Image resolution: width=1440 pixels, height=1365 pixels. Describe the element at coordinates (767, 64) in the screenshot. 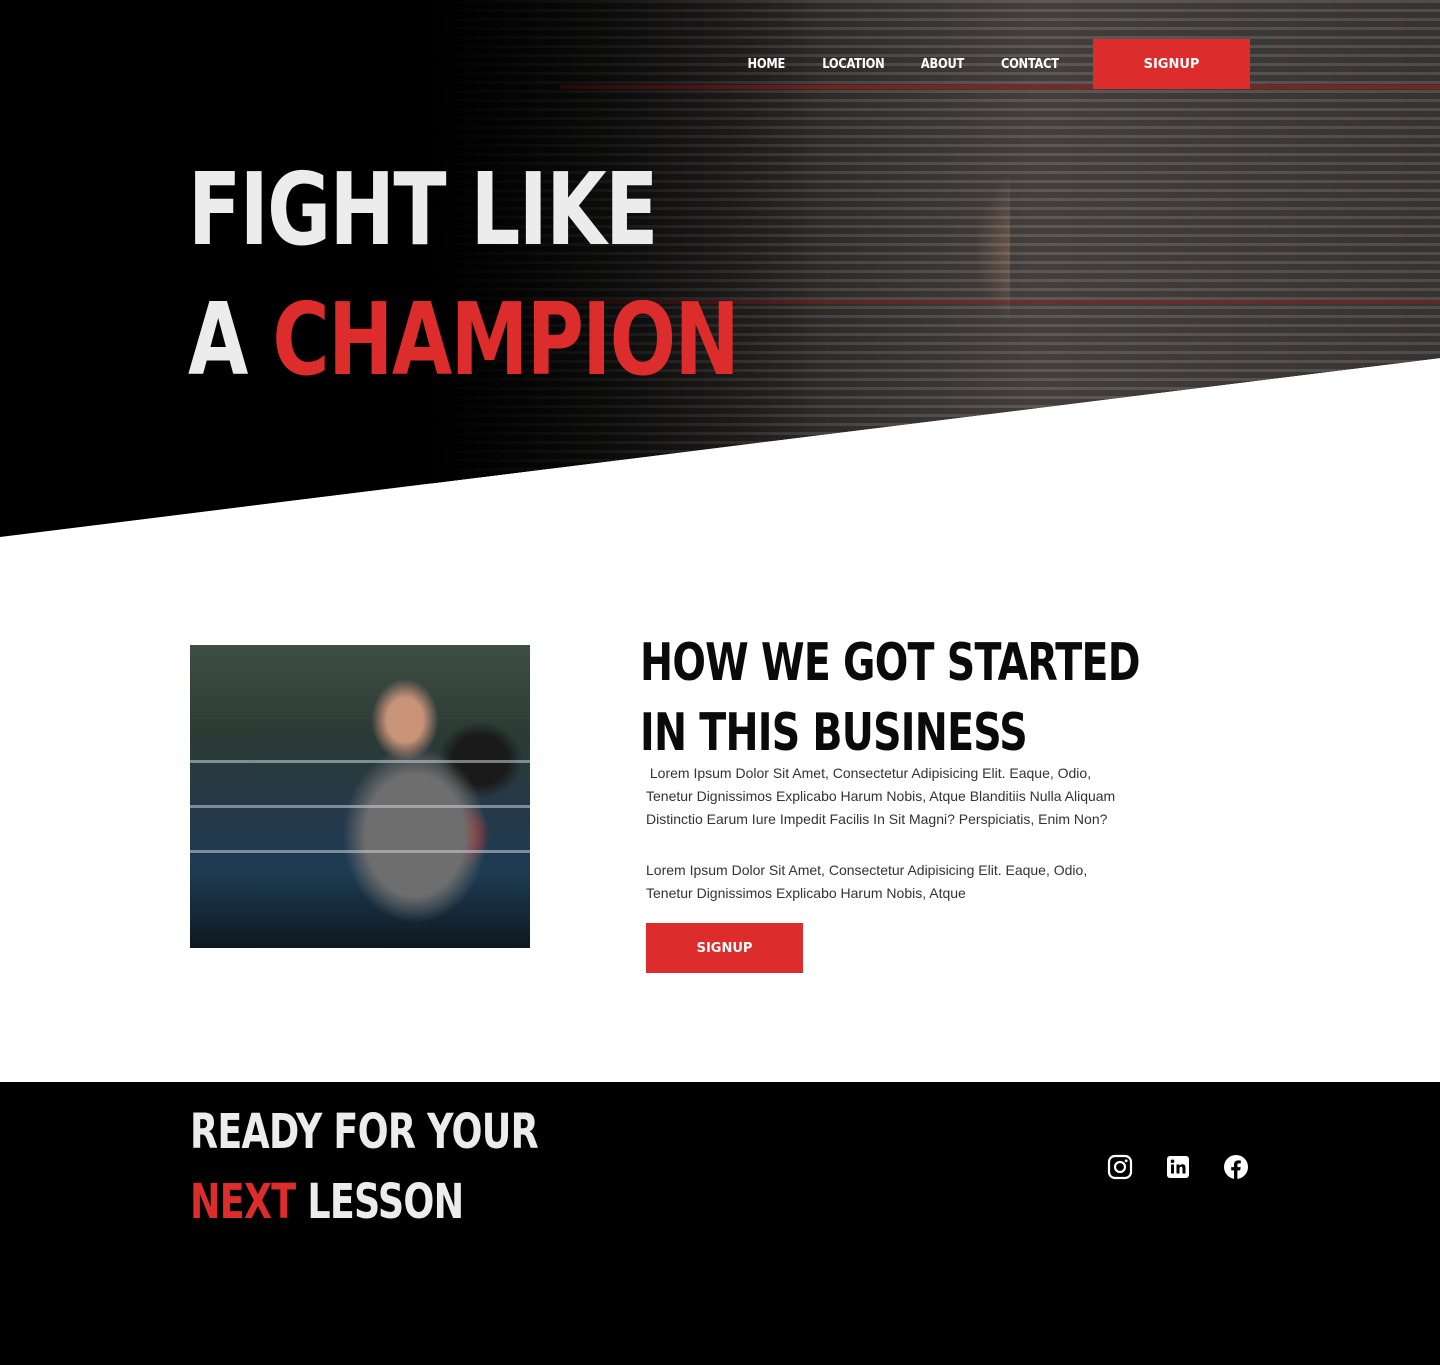

I see `nav-home-link: HOME` at that location.